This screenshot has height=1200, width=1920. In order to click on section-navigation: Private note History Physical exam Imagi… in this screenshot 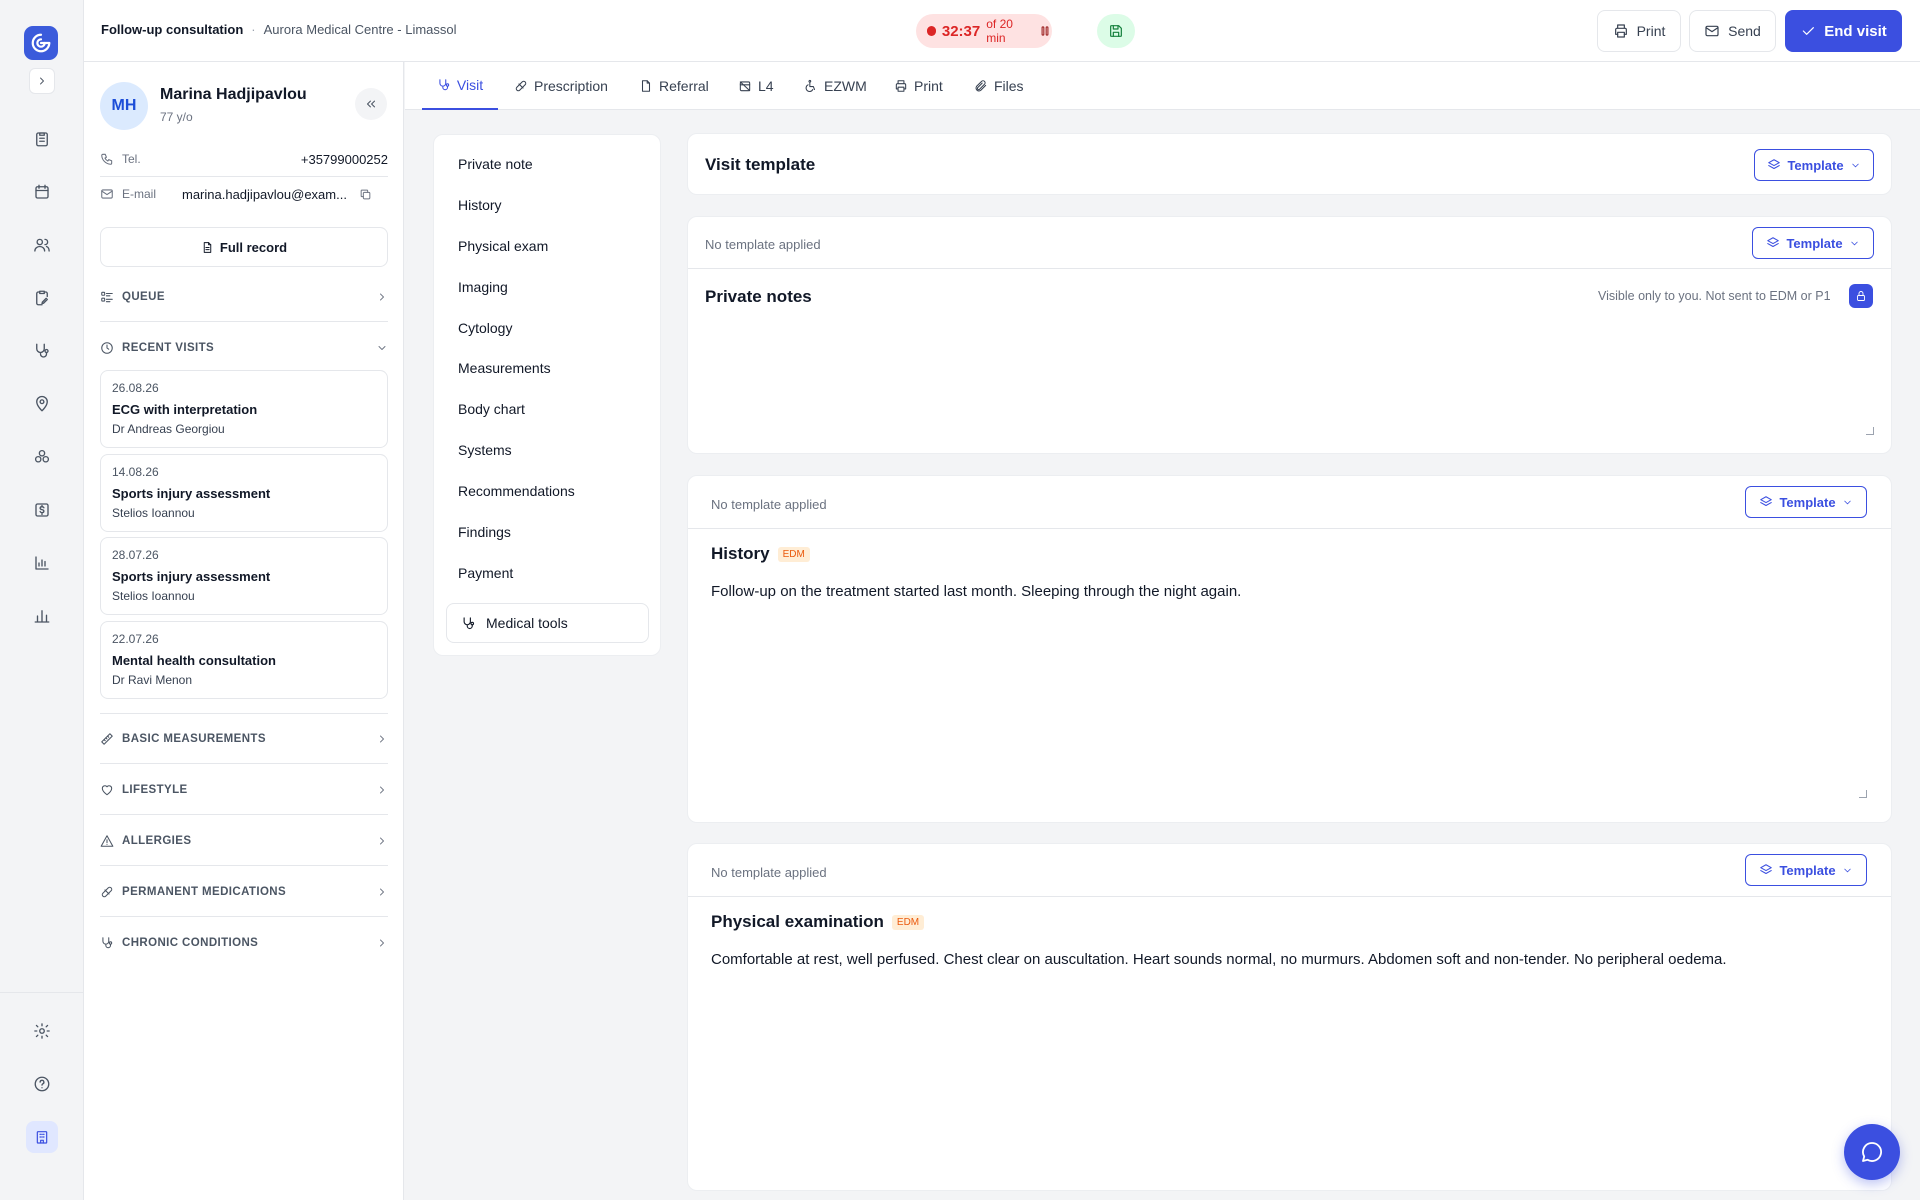, I will do `click(547, 395)`.